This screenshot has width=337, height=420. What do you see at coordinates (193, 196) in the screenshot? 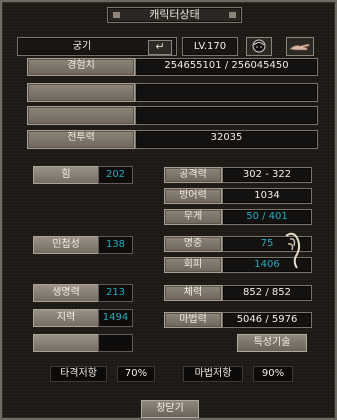
I see `defense-label: 방어력` at bounding box center [193, 196].